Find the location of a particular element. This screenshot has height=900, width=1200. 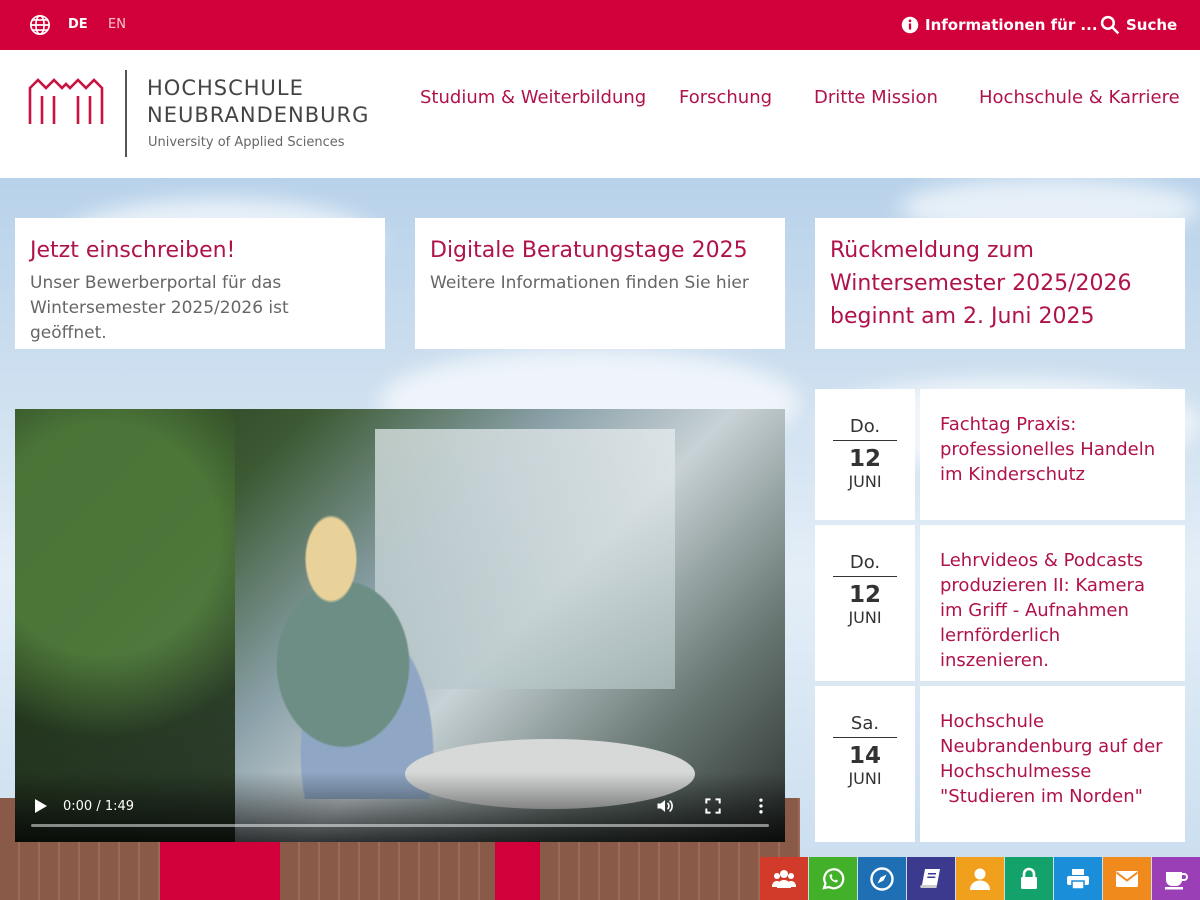

quick-link-mail is located at coordinates (1127, 878).